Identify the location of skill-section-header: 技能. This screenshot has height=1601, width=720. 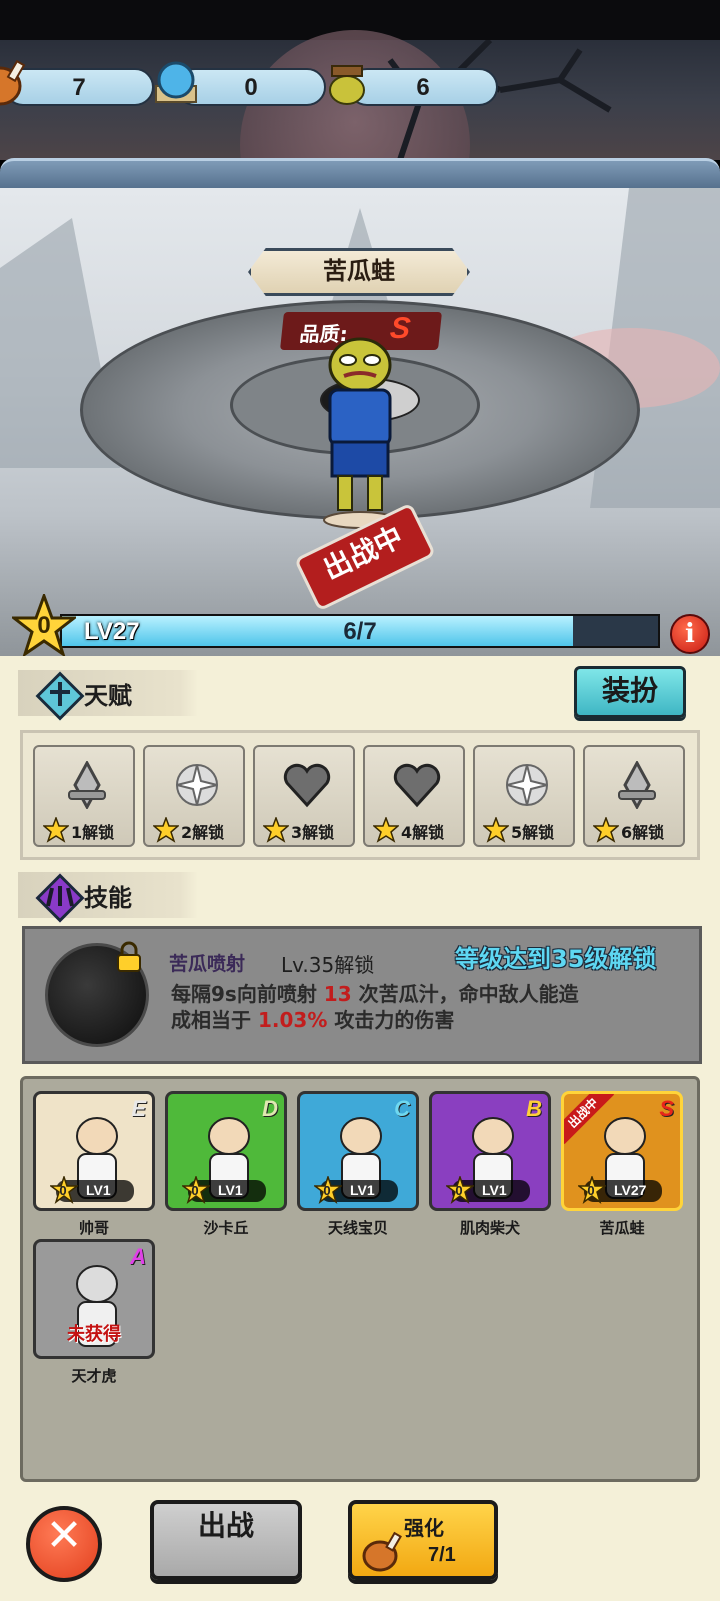
(108, 897).